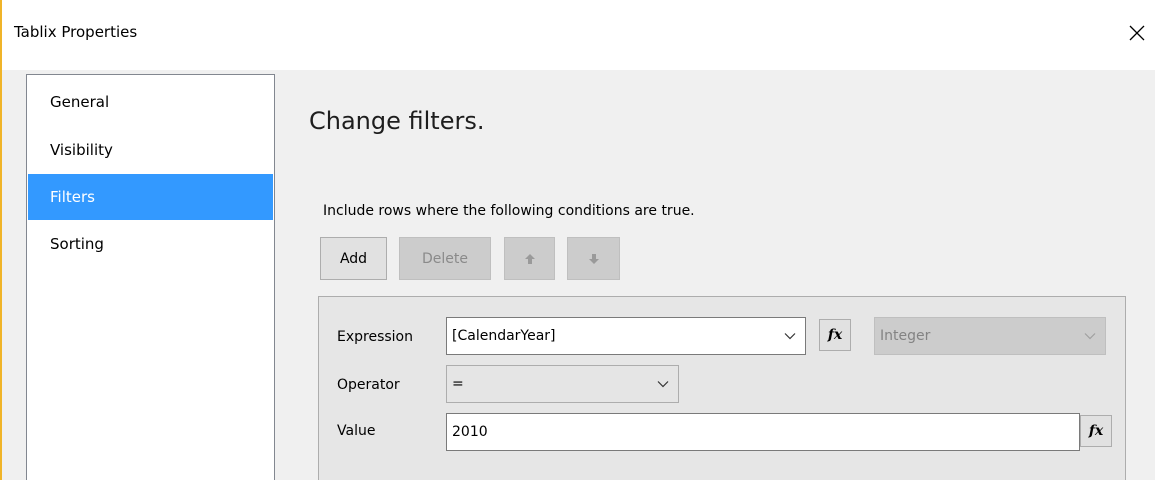  Describe the element at coordinates (80, 102) in the screenshot. I see `sidebar-item-label: General` at that location.